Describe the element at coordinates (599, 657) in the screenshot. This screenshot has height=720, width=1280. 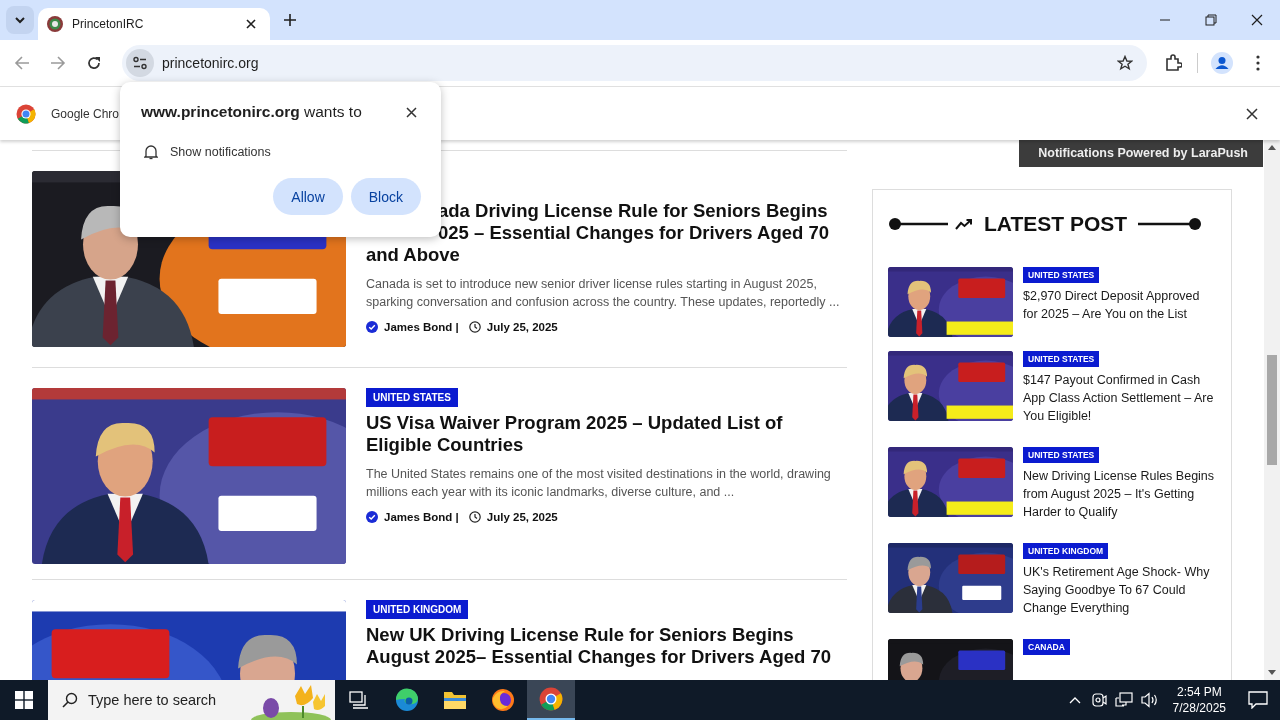
I see `article-title-line: August 2025– Essential Changes for Drivers Aged 70` at that location.